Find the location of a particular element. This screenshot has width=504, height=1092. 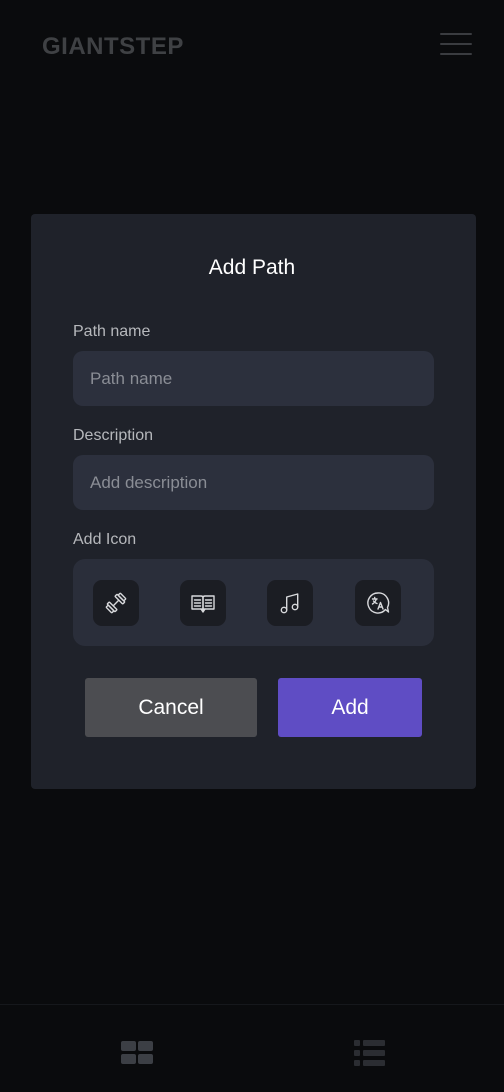

dumbbell-icon is located at coordinates (116, 603).